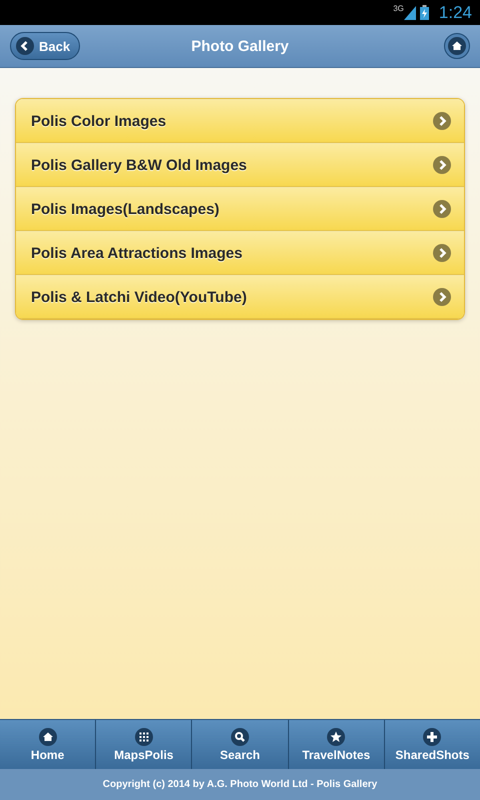 This screenshot has width=480, height=800. What do you see at coordinates (25, 46) in the screenshot?
I see `chevron-left-icon` at bounding box center [25, 46].